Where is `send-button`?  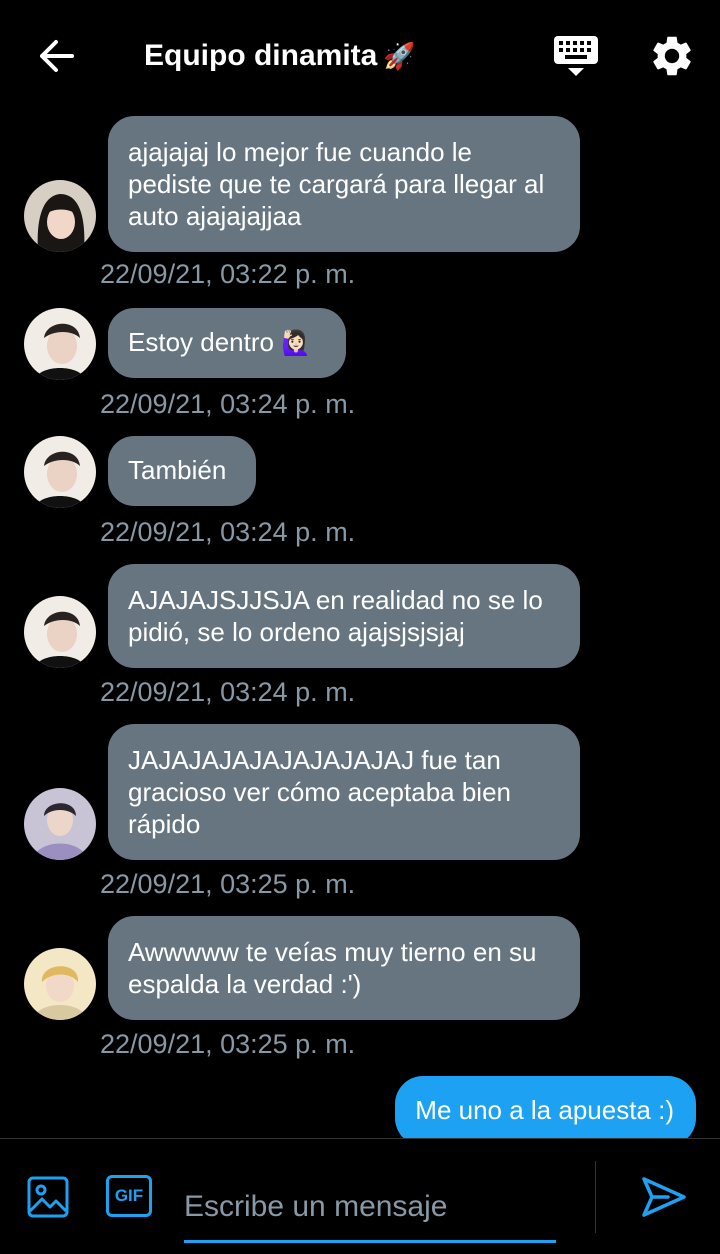
send-button is located at coordinates (664, 1197).